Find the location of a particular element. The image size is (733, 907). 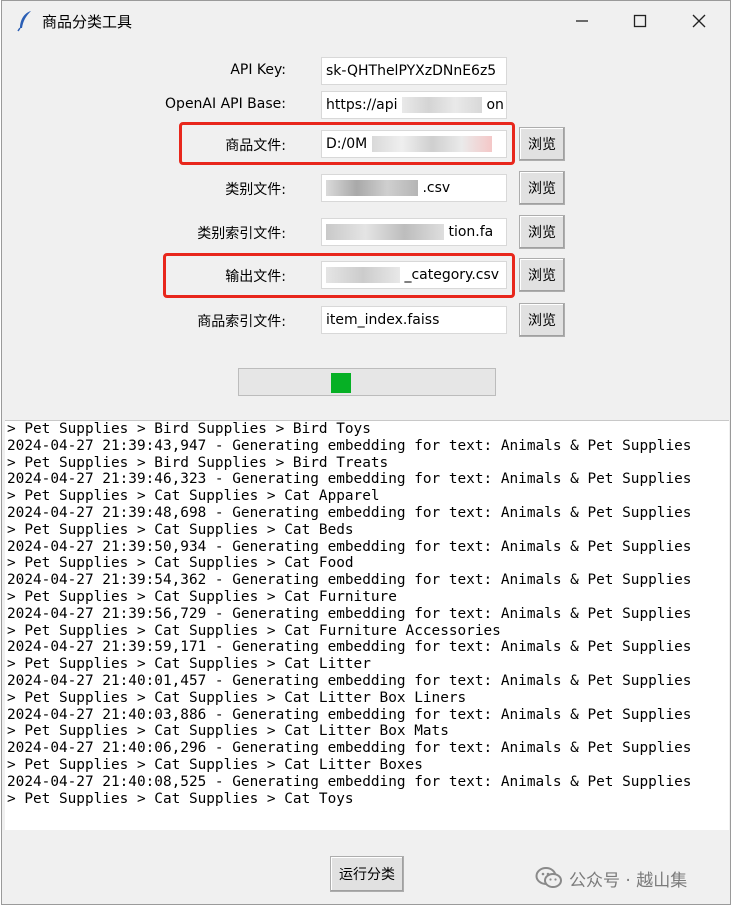

category-index-file-label: 类别索引文件: is located at coordinates (241, 234).